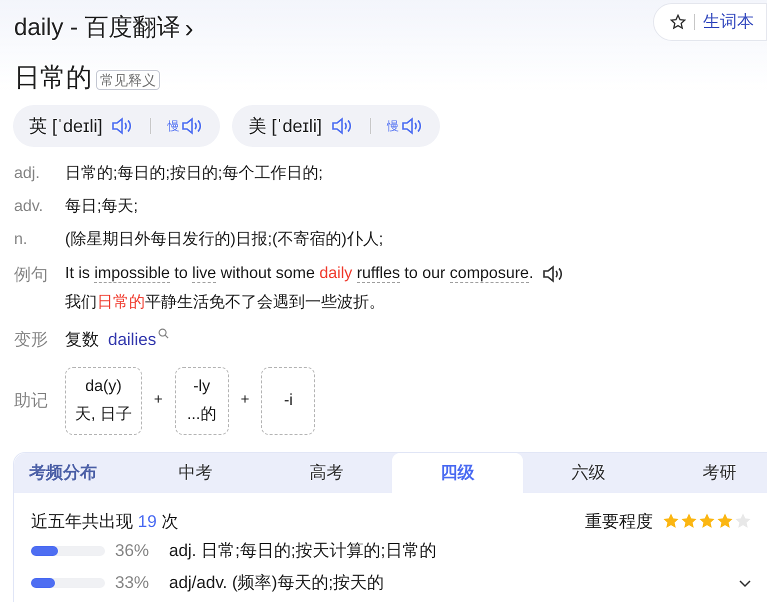  Describe the element at coordinates (53, 77) in the screenshot. I see `headword: 日常的` at that location.